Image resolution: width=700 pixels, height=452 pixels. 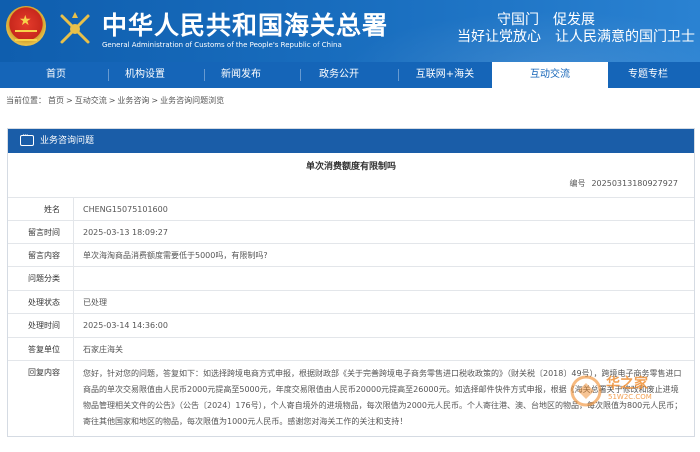 What do you see at coordinates (44, 302) in the screenshot?
I see `row-label: 处理状态` at bounding box center [44, 302].